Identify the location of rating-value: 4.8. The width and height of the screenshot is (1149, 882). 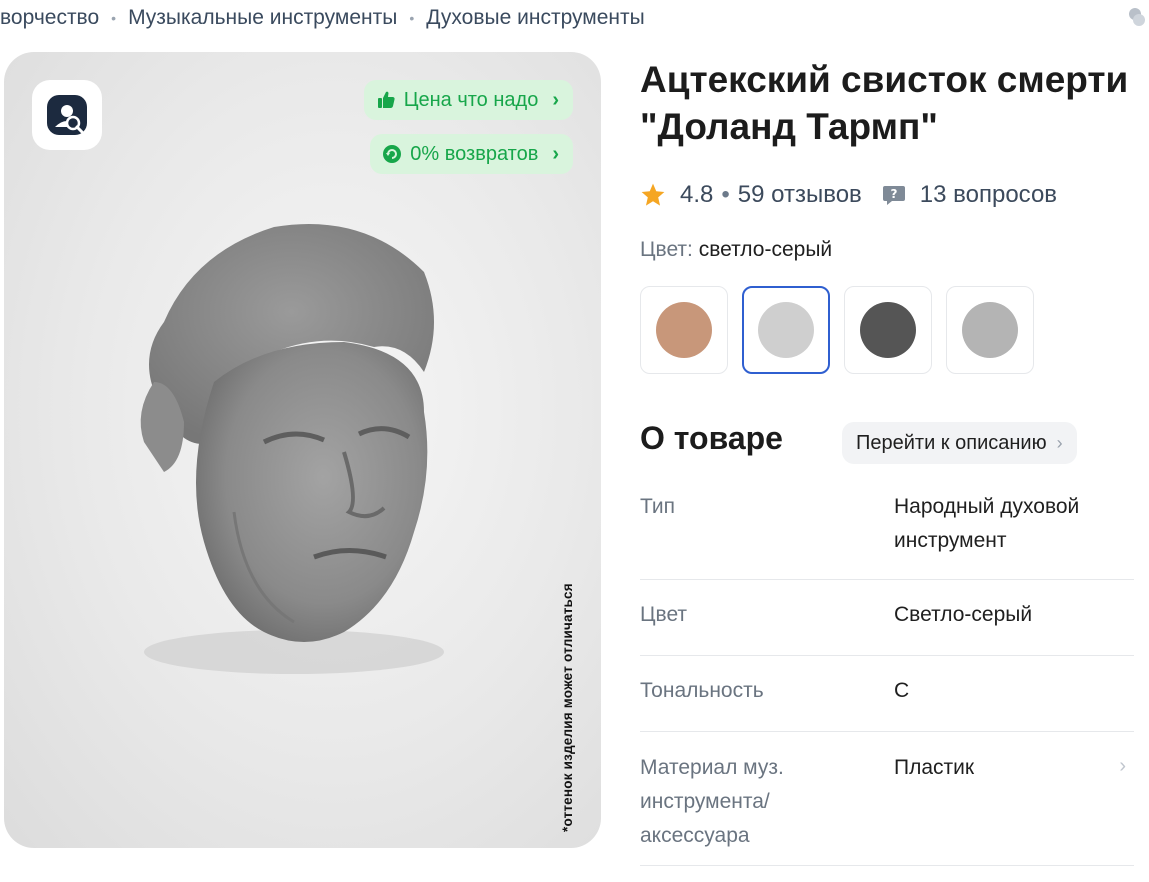
(697, 194).